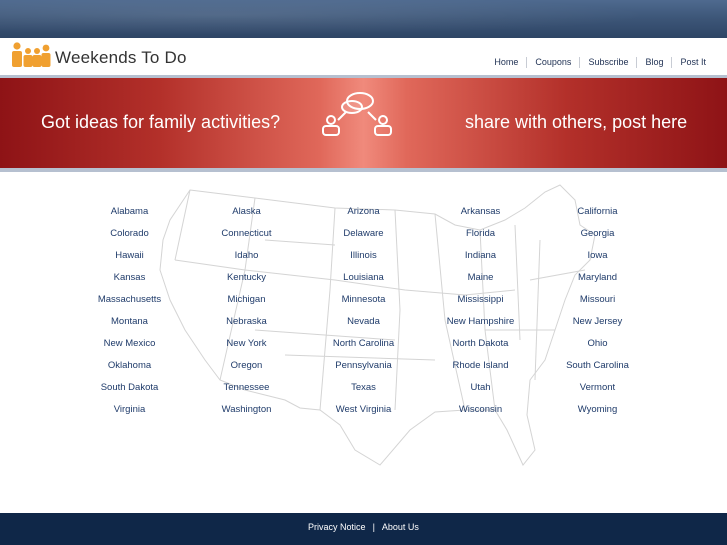 The height and width of the screenshot is (545, 727). What do you see at coordinates (363, 170) in the screenshot?
I see `banner-divider` at bounding box center [363, 170].